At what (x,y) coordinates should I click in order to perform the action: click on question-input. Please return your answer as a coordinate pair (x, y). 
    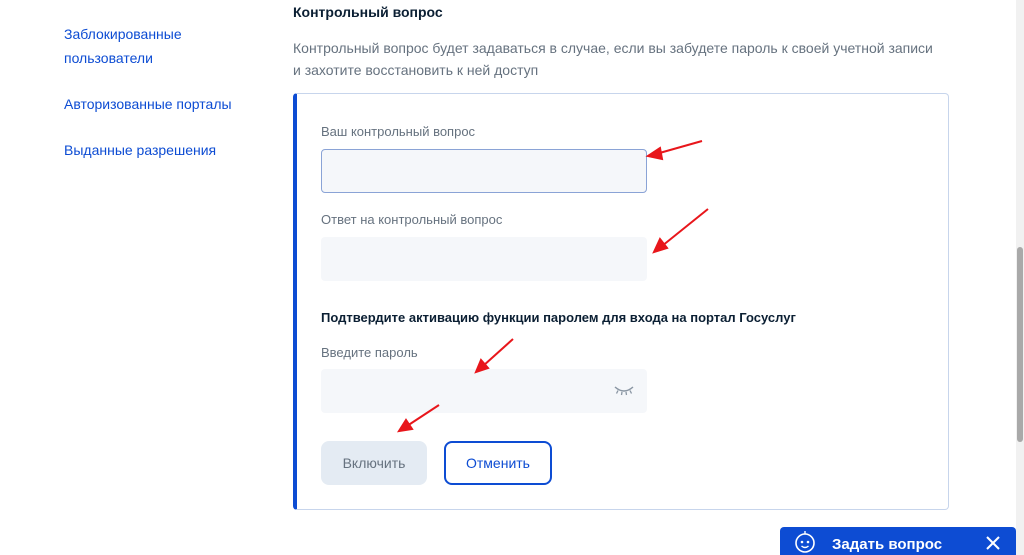
    Looking at the image, I should click on (484, 171).